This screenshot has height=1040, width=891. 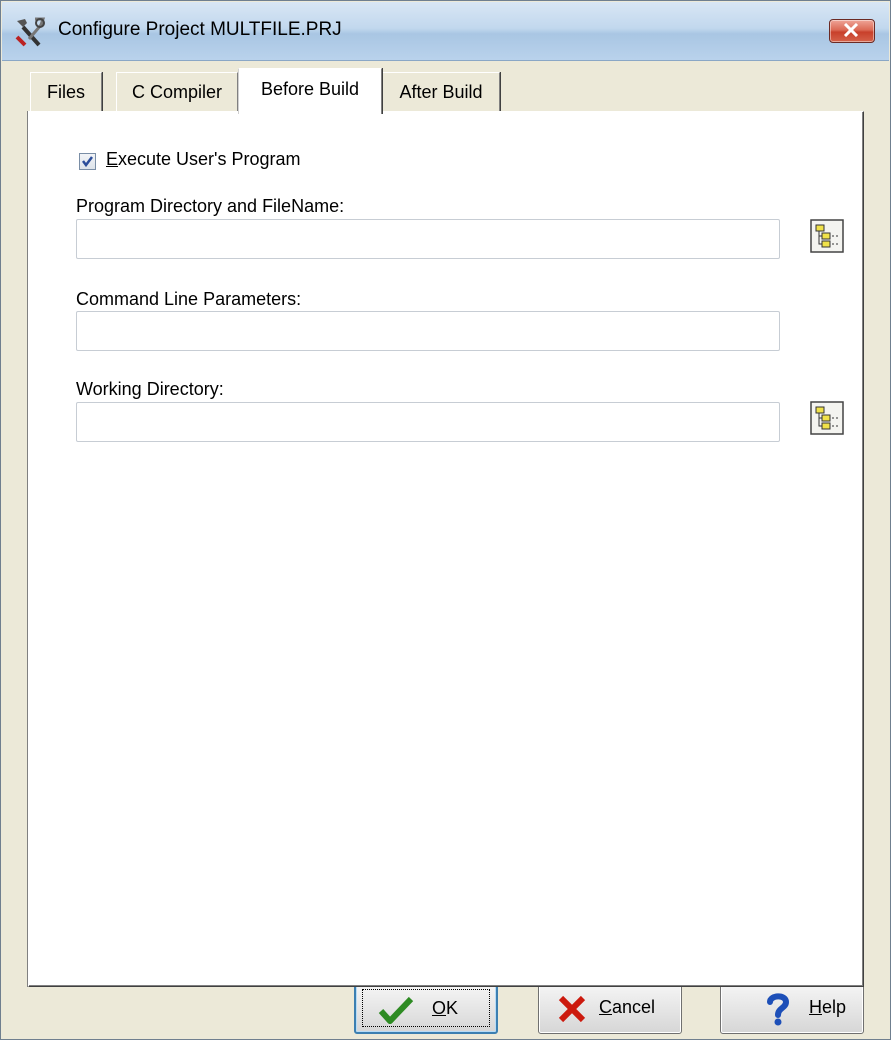 I want to click on program-dir-browse-button, so click(x=827, y=236).